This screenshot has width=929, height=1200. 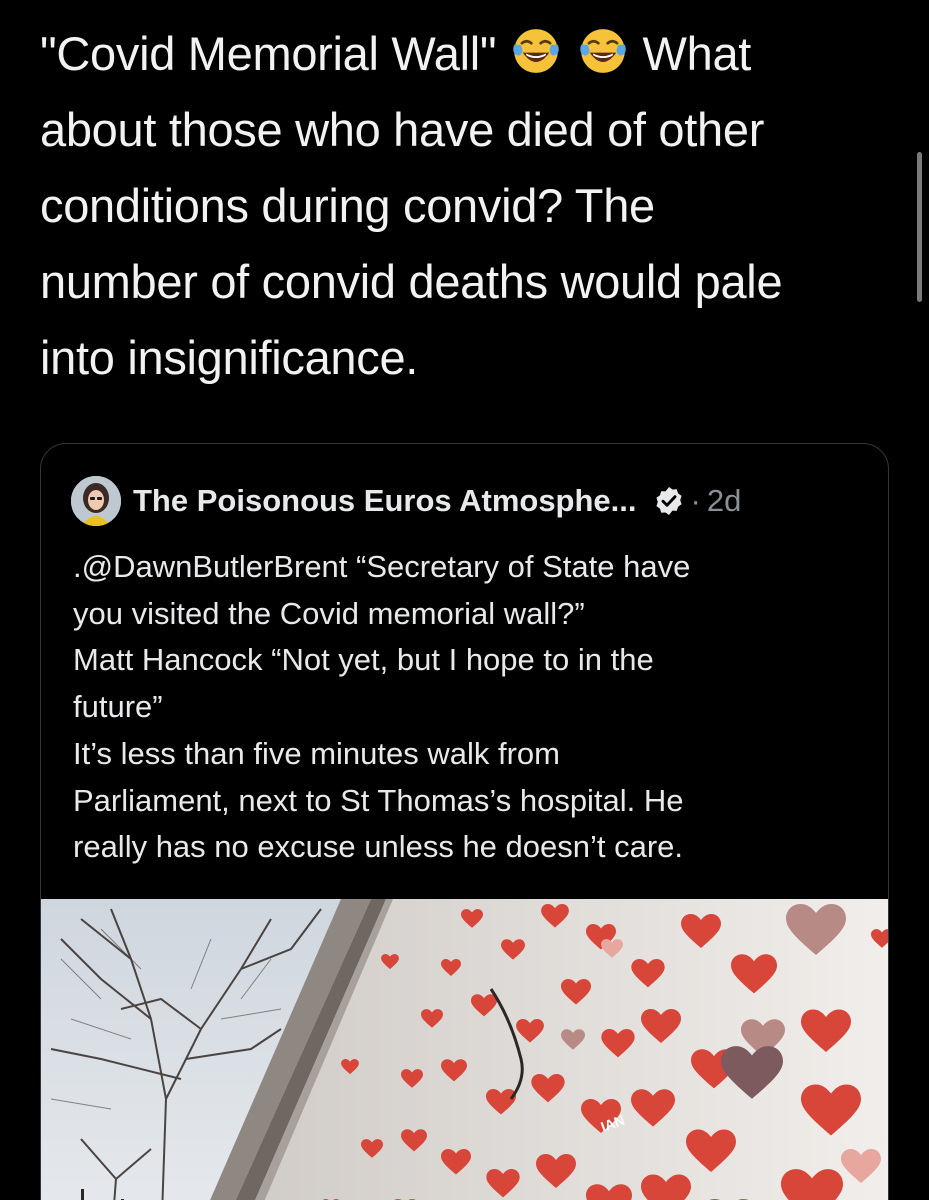 What do you see at coordinates (118, 707) in the screenshot?
I see `quoted-text-line: future”` at bounding box center [118, 707].